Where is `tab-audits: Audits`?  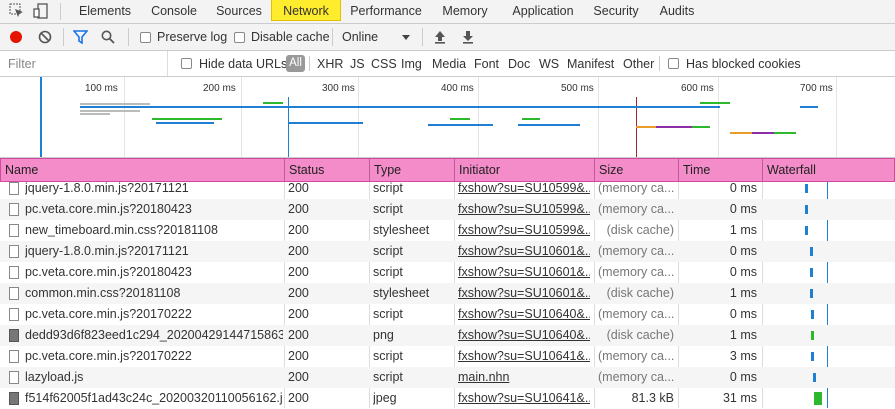 tab-audits: Audits is located at coordinates (677, 11).